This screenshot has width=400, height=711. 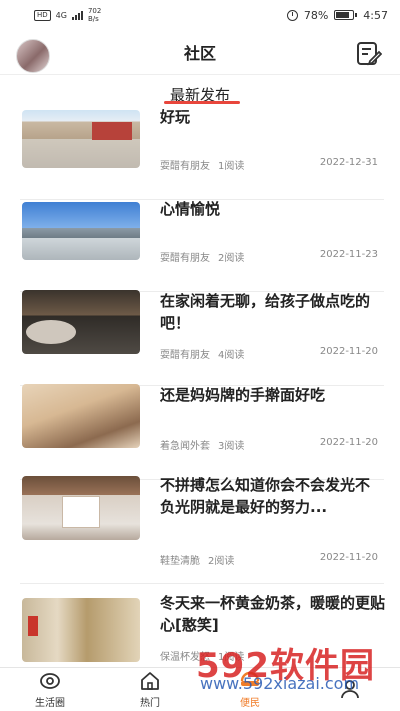 What do you see at coordinates (190, 209) in the screenshot?
I see `post-title: 心情愉悦` at bounding box center [190, 209].